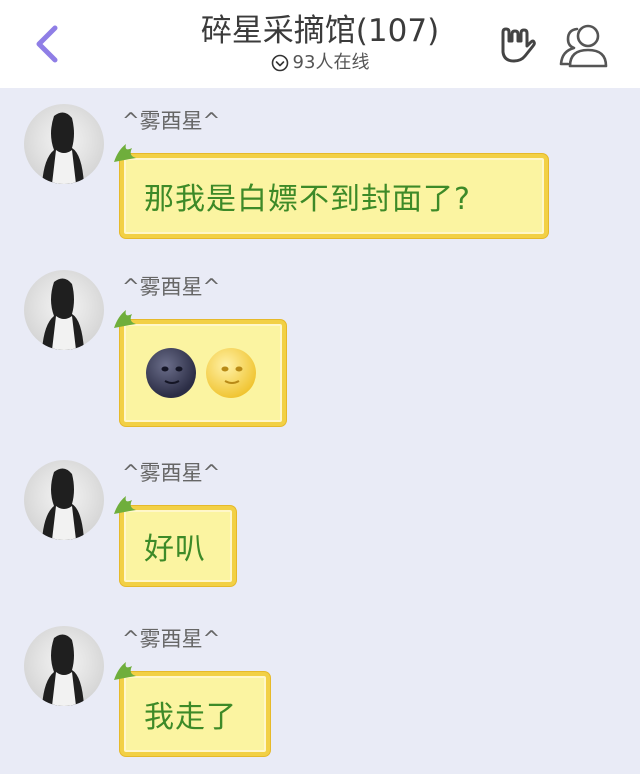 This screenshot has height=774, width=640. I want to click on title-area: 碎星采摘馆(107) 93人在线, so click(320, 43).